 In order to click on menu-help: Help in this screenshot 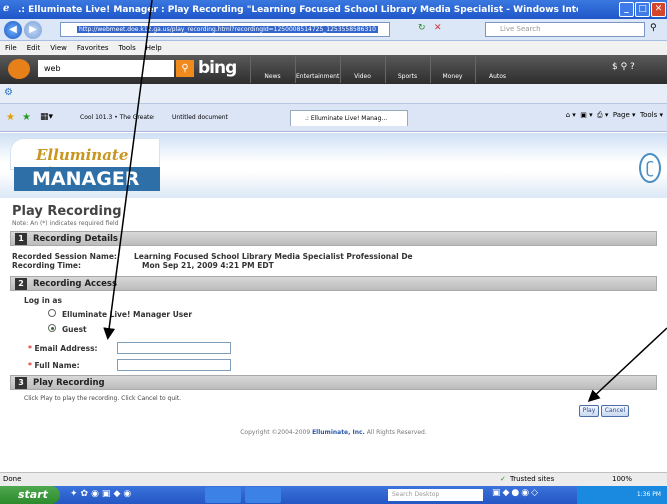, I will do `click(154, 48)`.